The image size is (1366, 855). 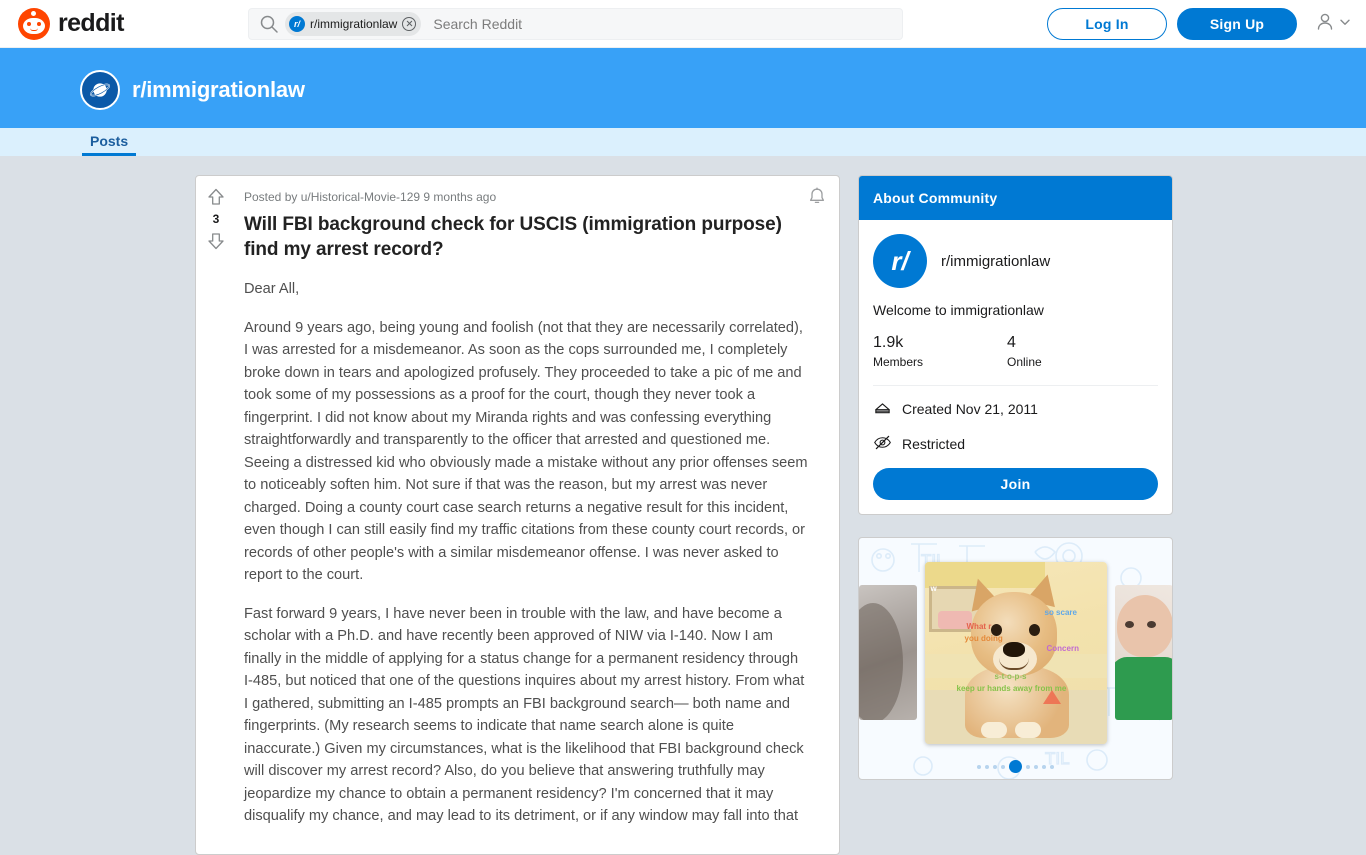 I want to click on vote-column: 3, so click(x=216, y=214).